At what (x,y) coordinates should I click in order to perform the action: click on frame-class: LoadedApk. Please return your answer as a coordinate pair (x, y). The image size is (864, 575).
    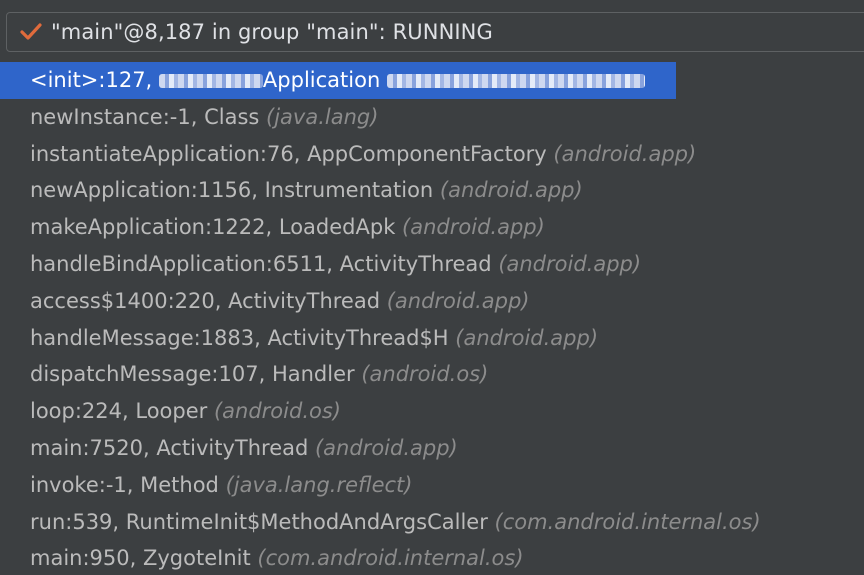
    Looking at the image, I should click on (340, 227).